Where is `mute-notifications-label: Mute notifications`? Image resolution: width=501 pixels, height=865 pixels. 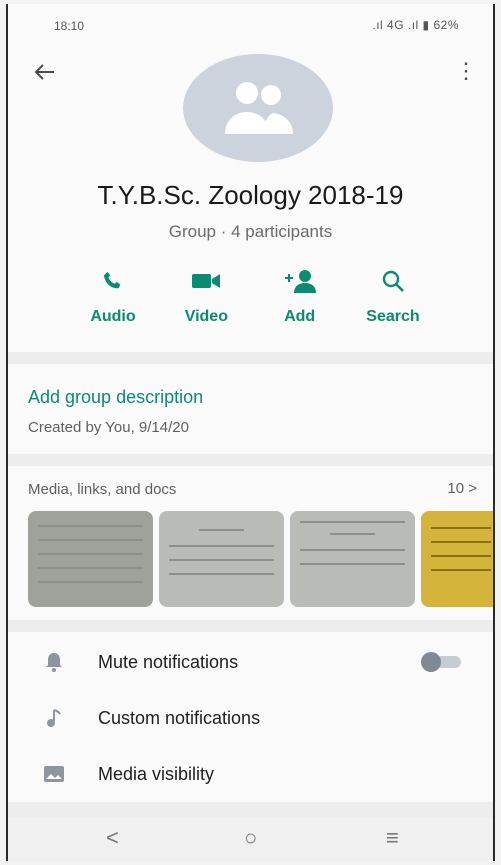 mute-notifications-label: Mute notifications is located at coordinates (168, 662).